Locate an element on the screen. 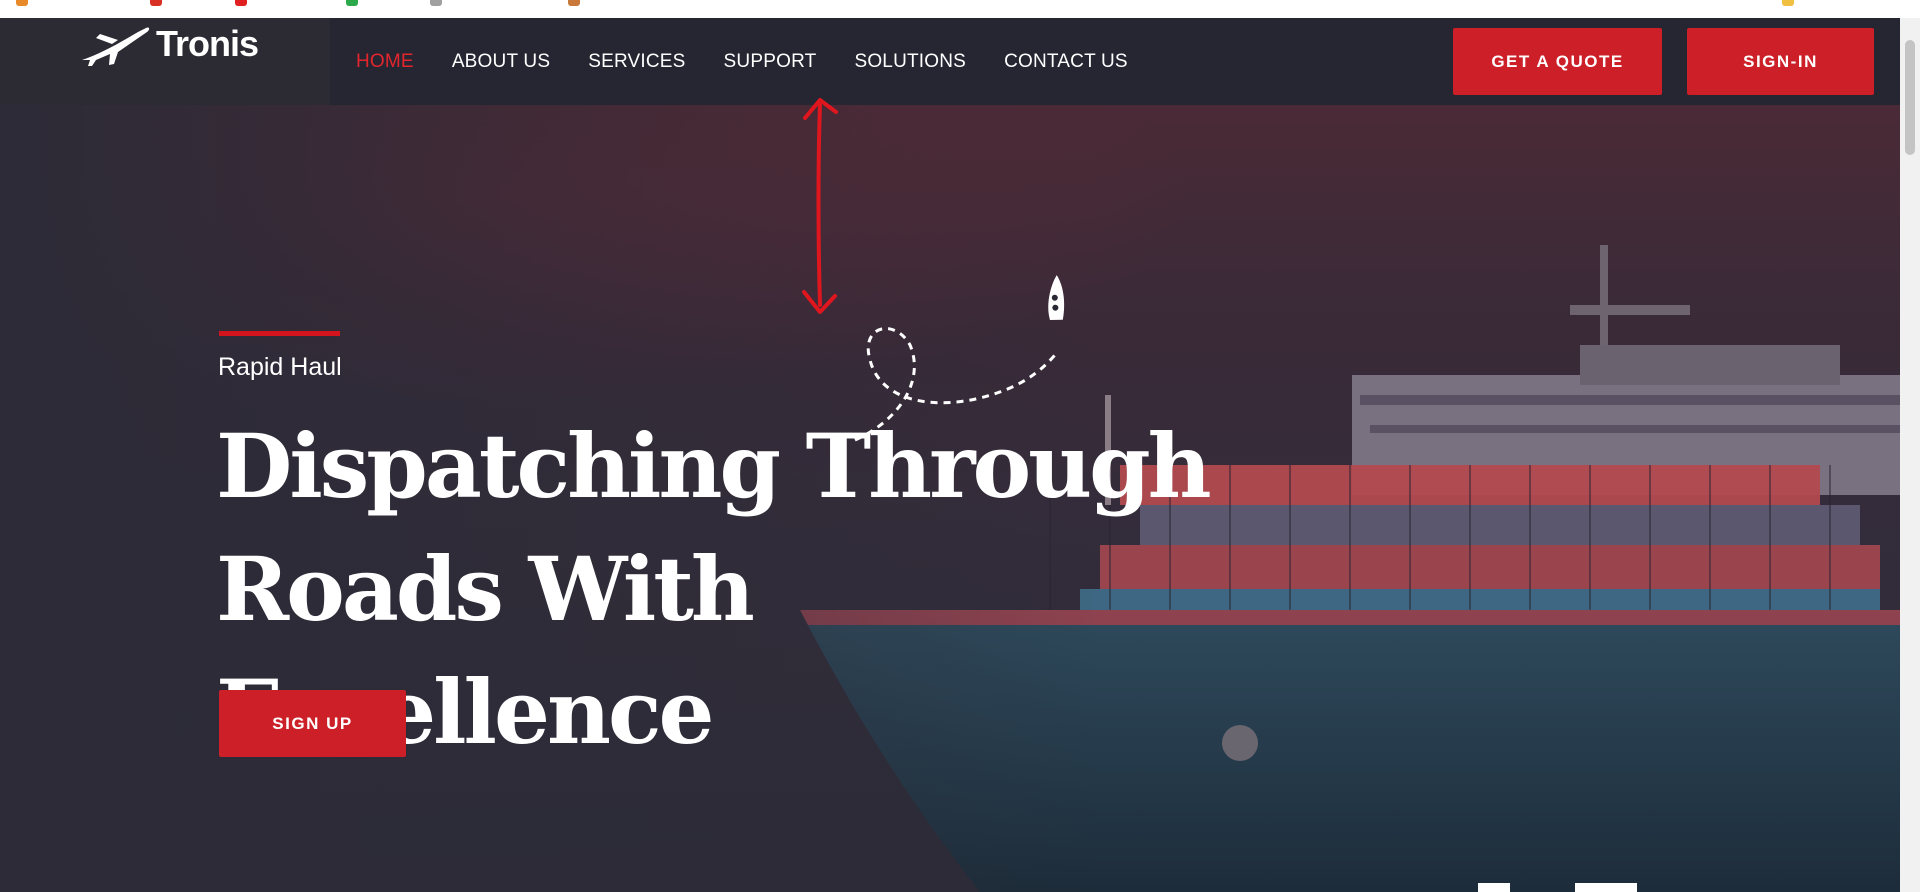 The image size is (1920, 892). sign-in-button: SIGN-IN is located at coordinates (1780, 61).